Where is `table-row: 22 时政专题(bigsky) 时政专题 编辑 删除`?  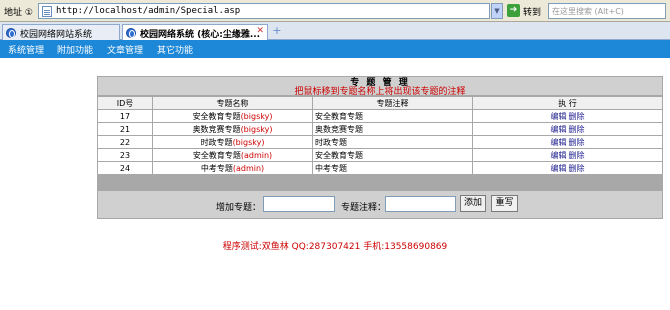
table-row: 22 时政专题(bigsky) 时政专题 编辑 删除 is located at coordinates (380, 142).